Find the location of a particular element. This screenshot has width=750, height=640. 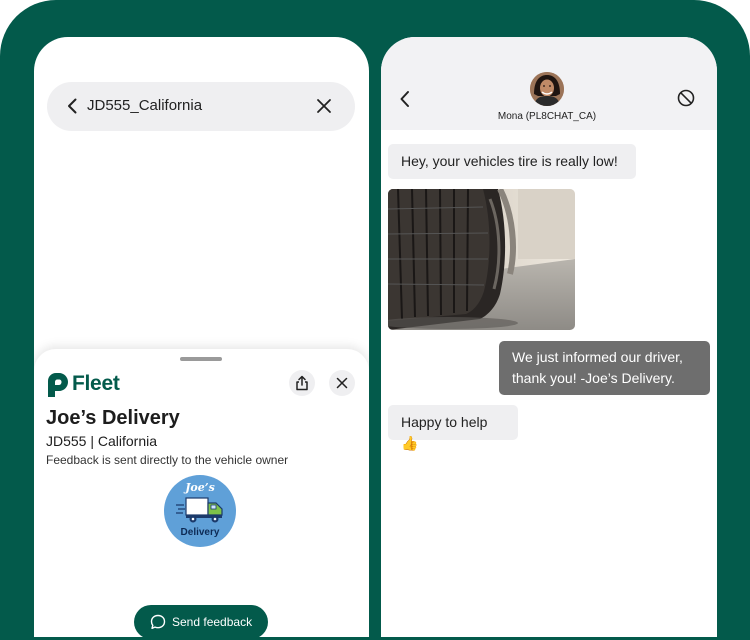

badge-bottom-text: Delivery is located at coordinates (200, 532).